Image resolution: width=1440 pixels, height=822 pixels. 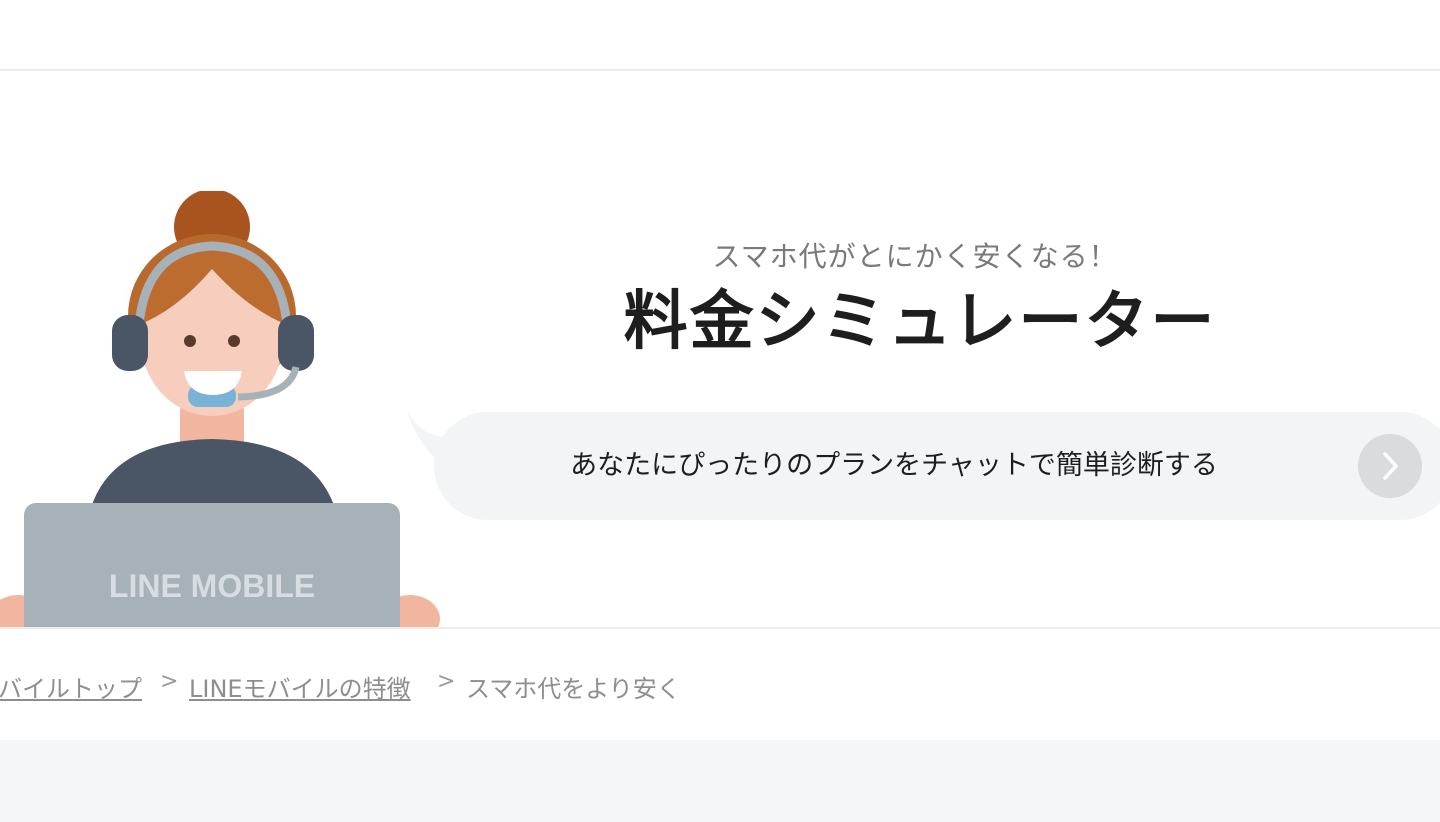 I want to click on chat-diagnosis-label: あなたにぴったりのプランをチャットで簡単診断する, so click(x=894, y=465).